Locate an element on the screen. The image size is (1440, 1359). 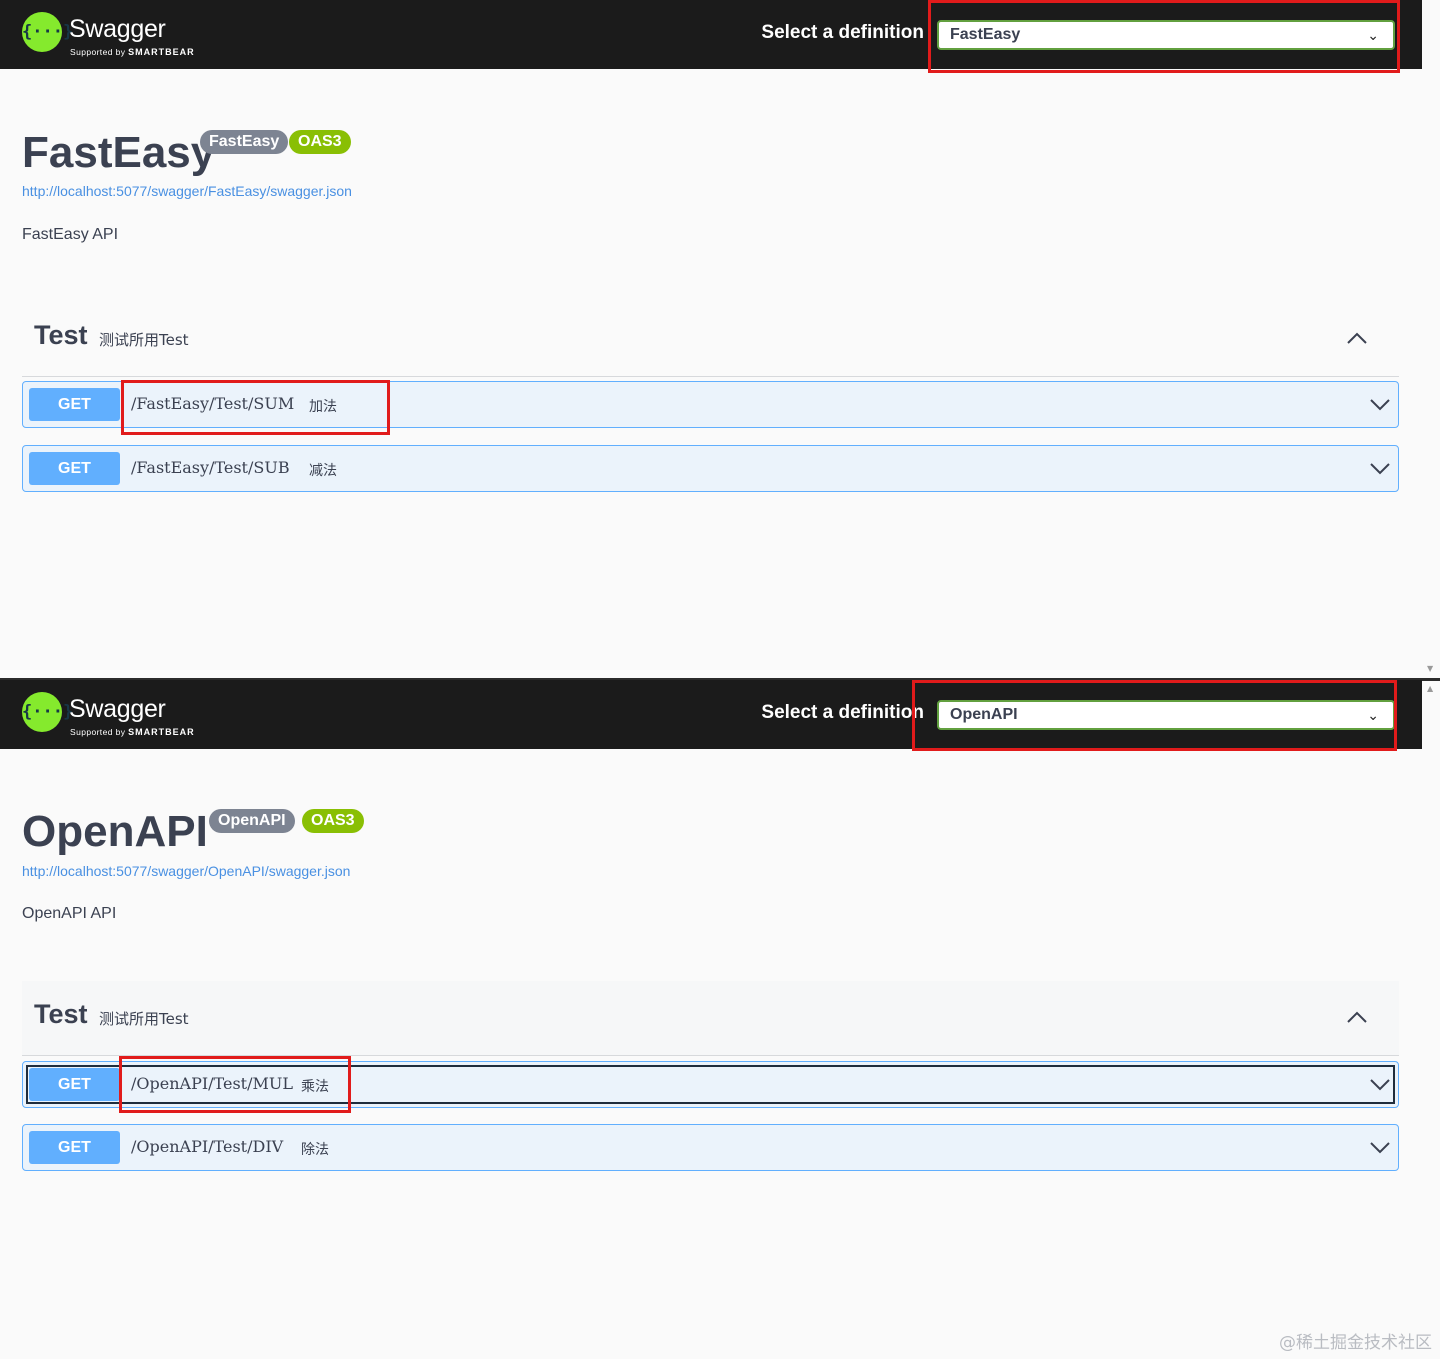
api-description: FastEasy API is located at coordinates (70, 234).